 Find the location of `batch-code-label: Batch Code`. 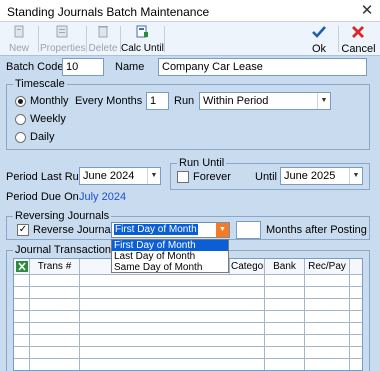

batch-code-label: Batch Code is located at coordinates (35, 67).